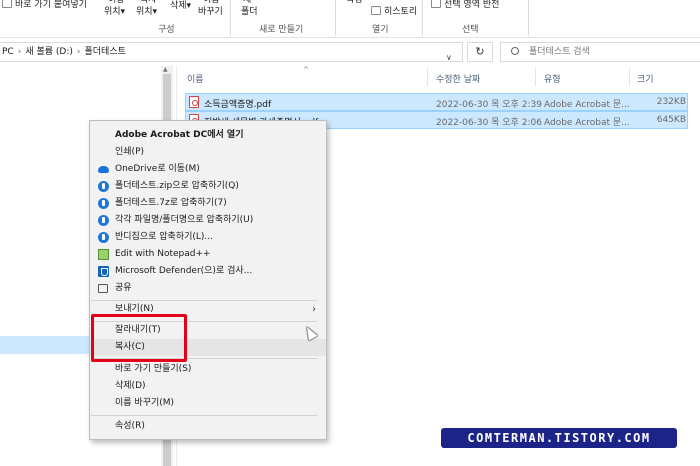  Describe the element at coordinates (208, 220) in the screenshot. I see `menu-item-each-compress: 각각 파일명/폴더명으로 압축하기(U)` at that location.